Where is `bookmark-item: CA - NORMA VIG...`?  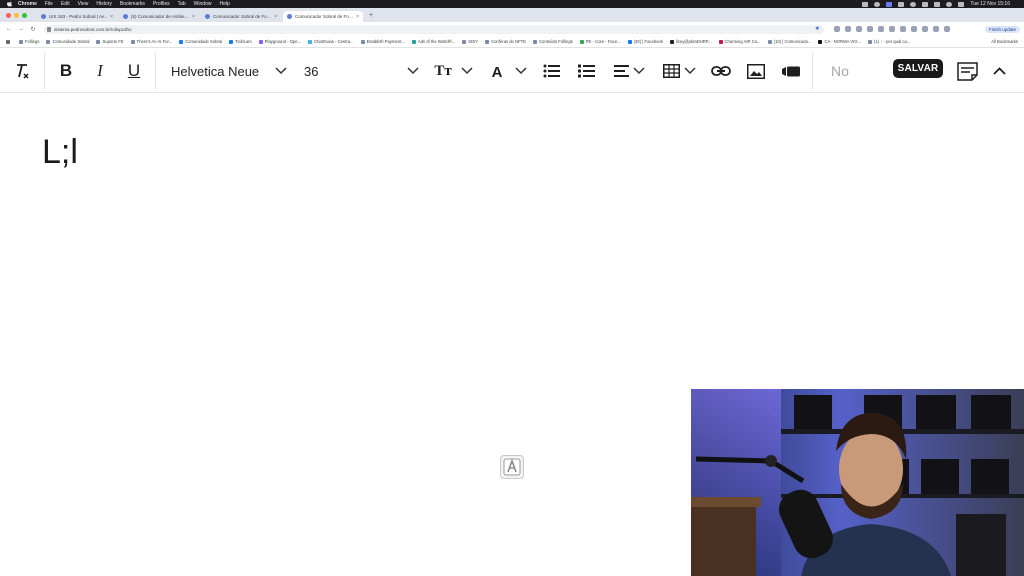
bookmark-item: CA - NORMA VIG... is located at coordinates (839, 41).